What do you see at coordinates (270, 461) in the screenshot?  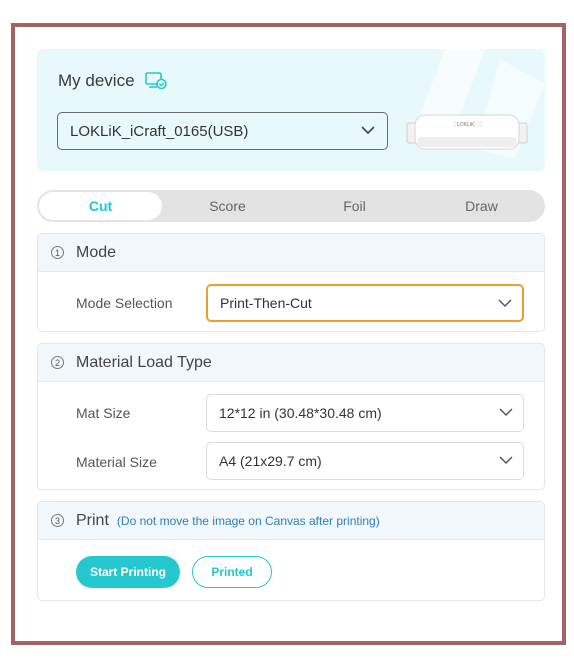 I see `material-size-value: A4 (21x29.7 cm)` at bounding box center [270, 461].